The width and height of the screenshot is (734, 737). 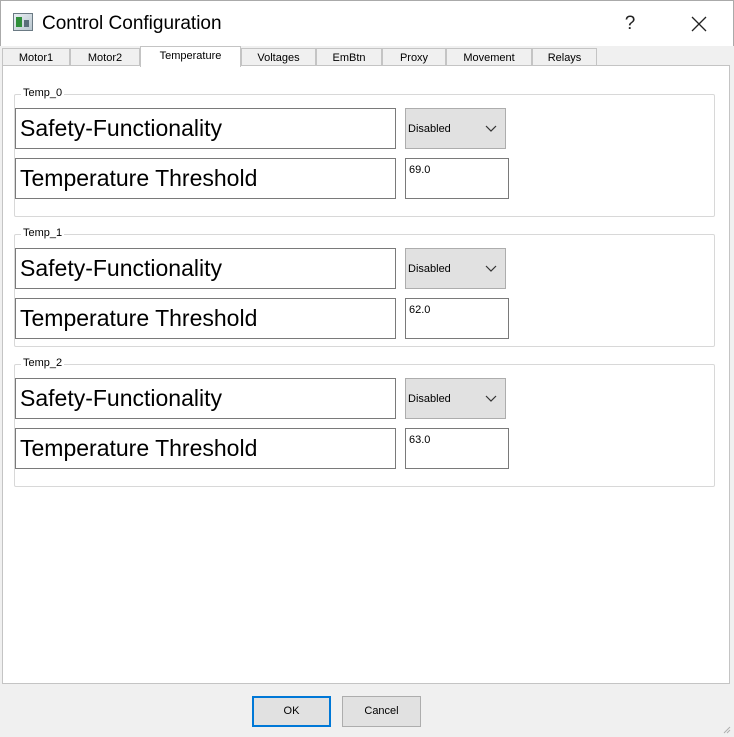 I want to click on group-title: Temp_1, so click(x=43, y=233).